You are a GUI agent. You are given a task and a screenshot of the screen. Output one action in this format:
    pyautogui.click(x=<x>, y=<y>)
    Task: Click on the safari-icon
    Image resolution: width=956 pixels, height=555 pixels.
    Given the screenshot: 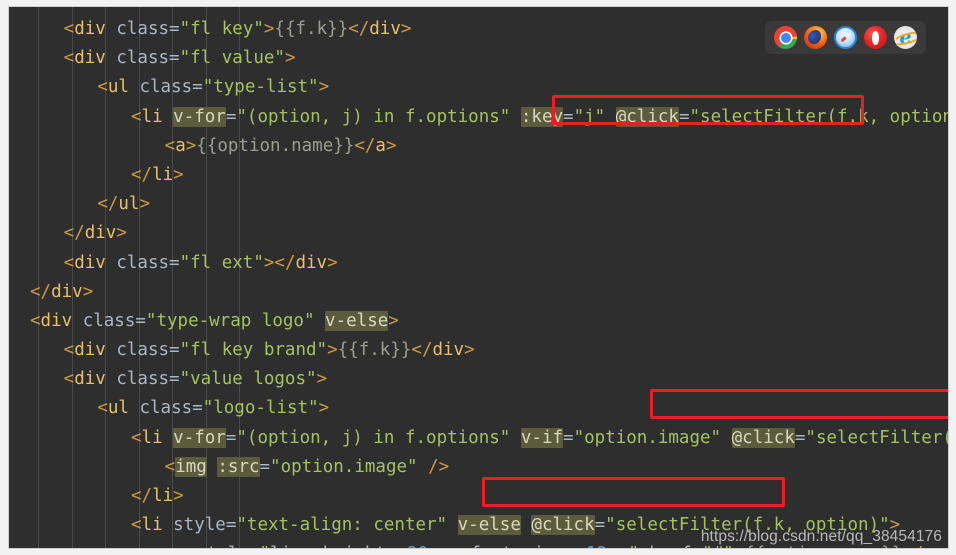 What is the action you would take?
    pyautogui.click(x=845, y=37)
    